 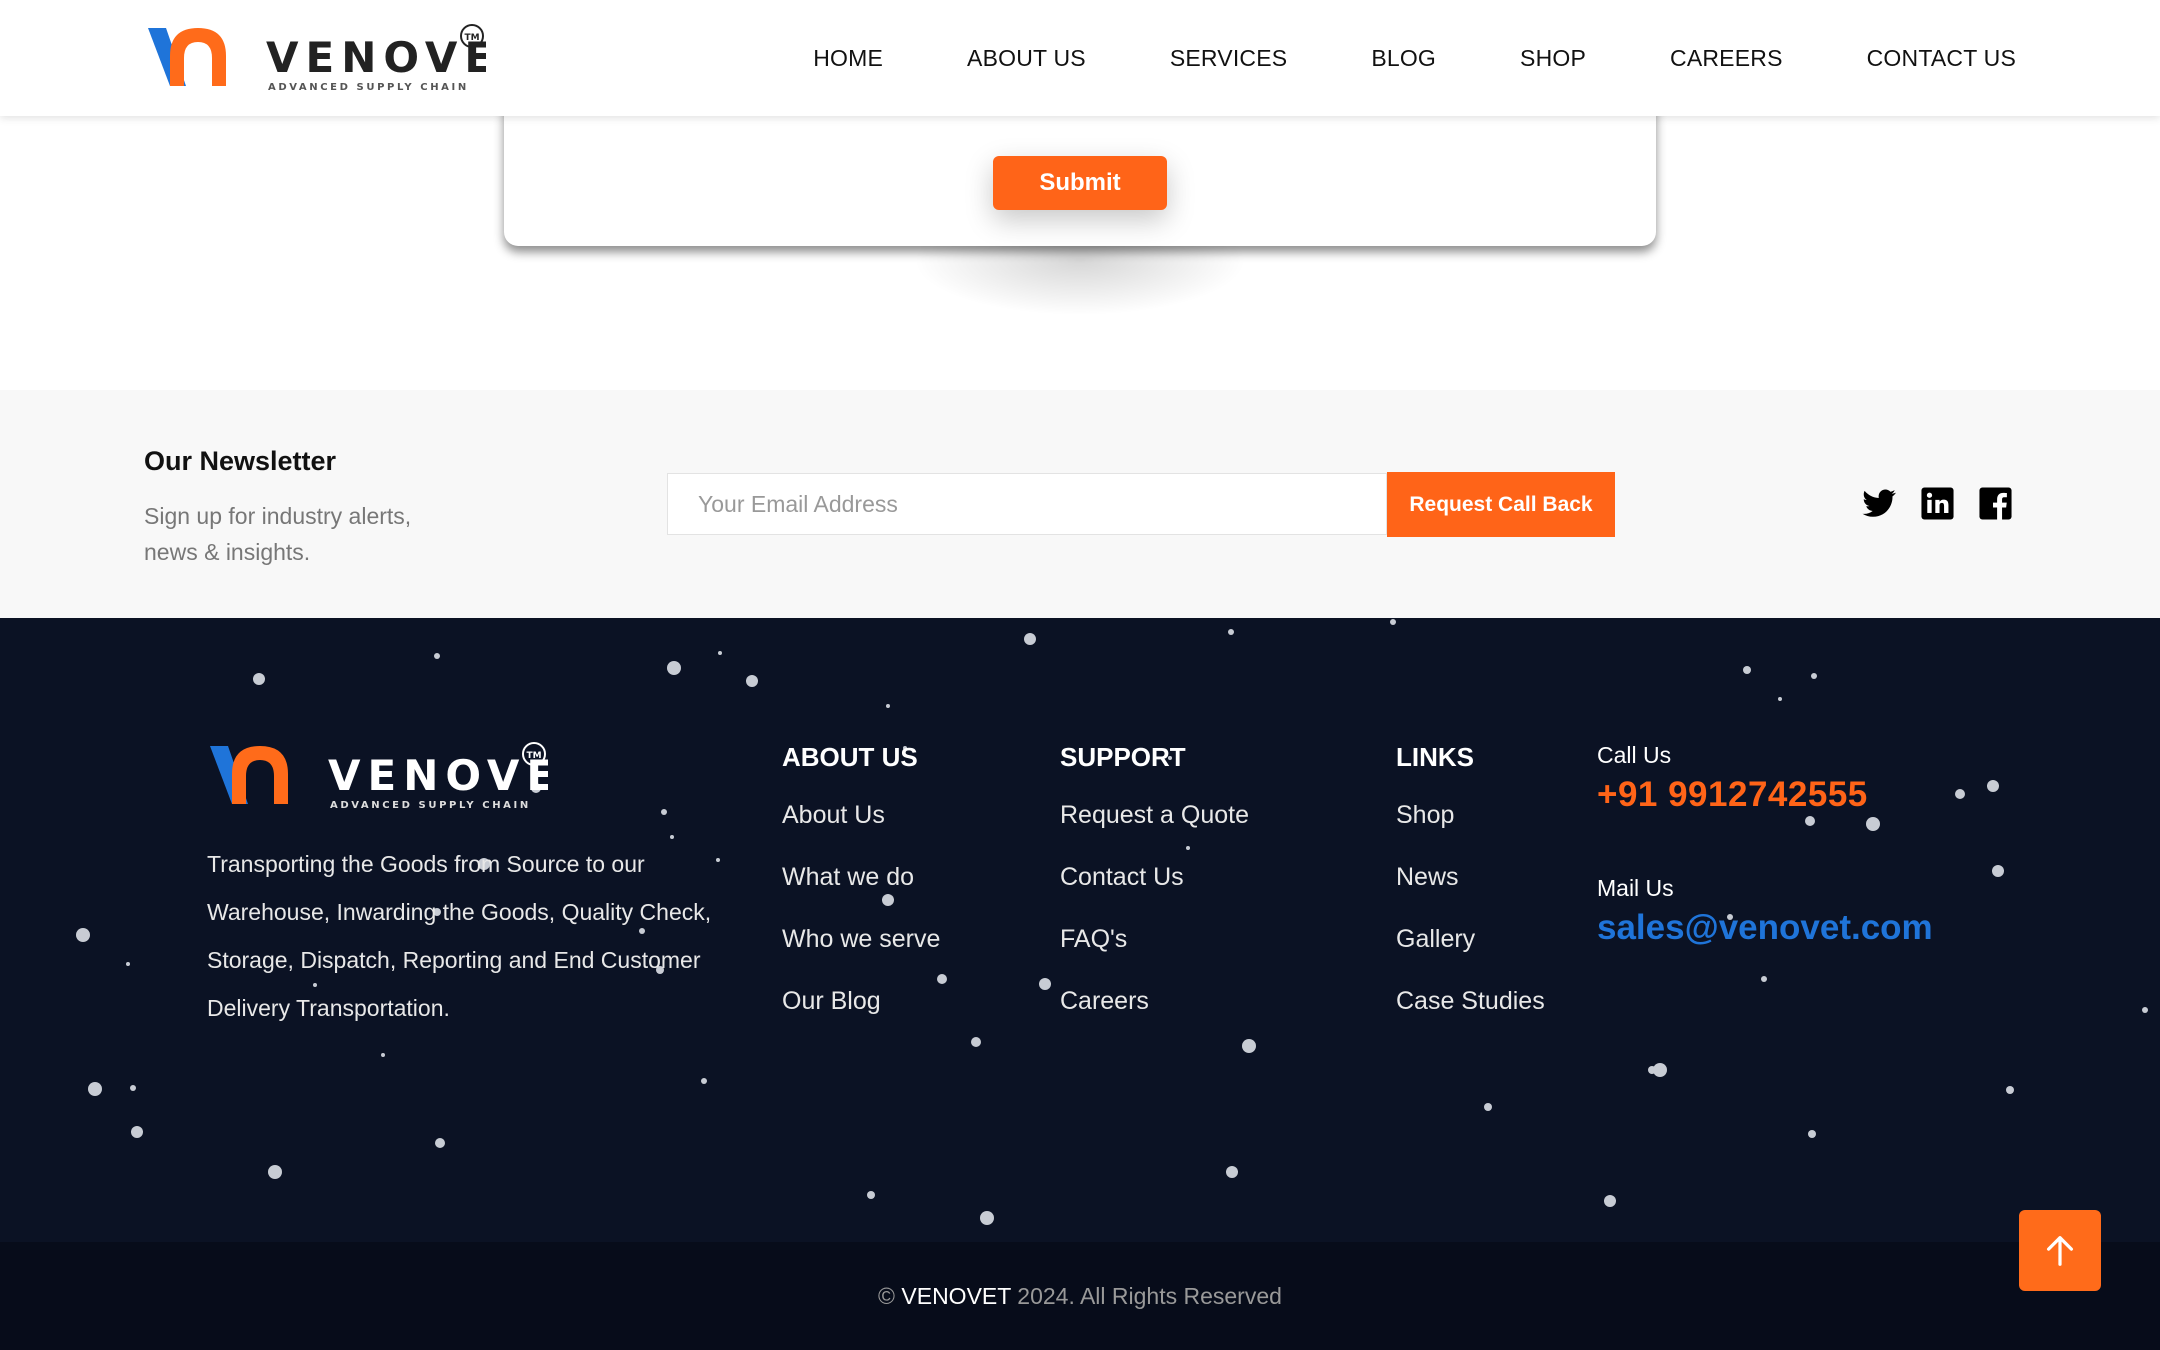 What do you see at coordinates (1080, 183) in the screenshot?
I see `submit-button: Submit` at bounding box center [1080, 183].